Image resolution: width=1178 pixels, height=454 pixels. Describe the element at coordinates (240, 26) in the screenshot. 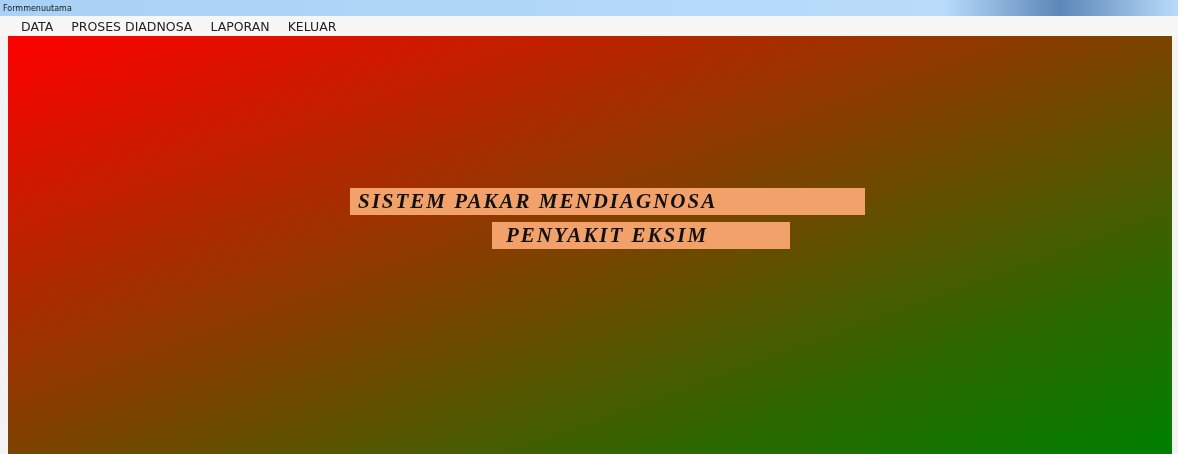

I see `menu-item: LAPORAN` at that location.